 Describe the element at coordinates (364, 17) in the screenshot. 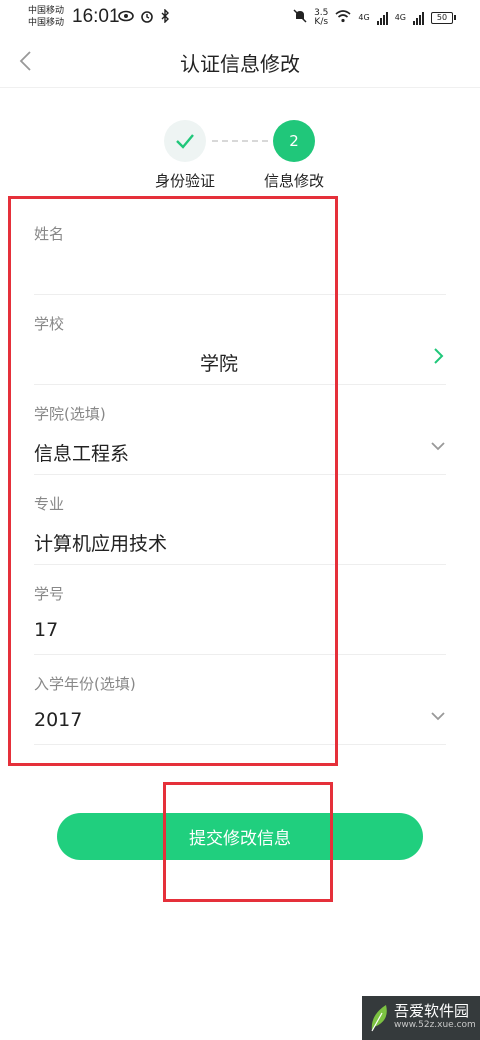

I see `net-type-1: 4G` at that location.